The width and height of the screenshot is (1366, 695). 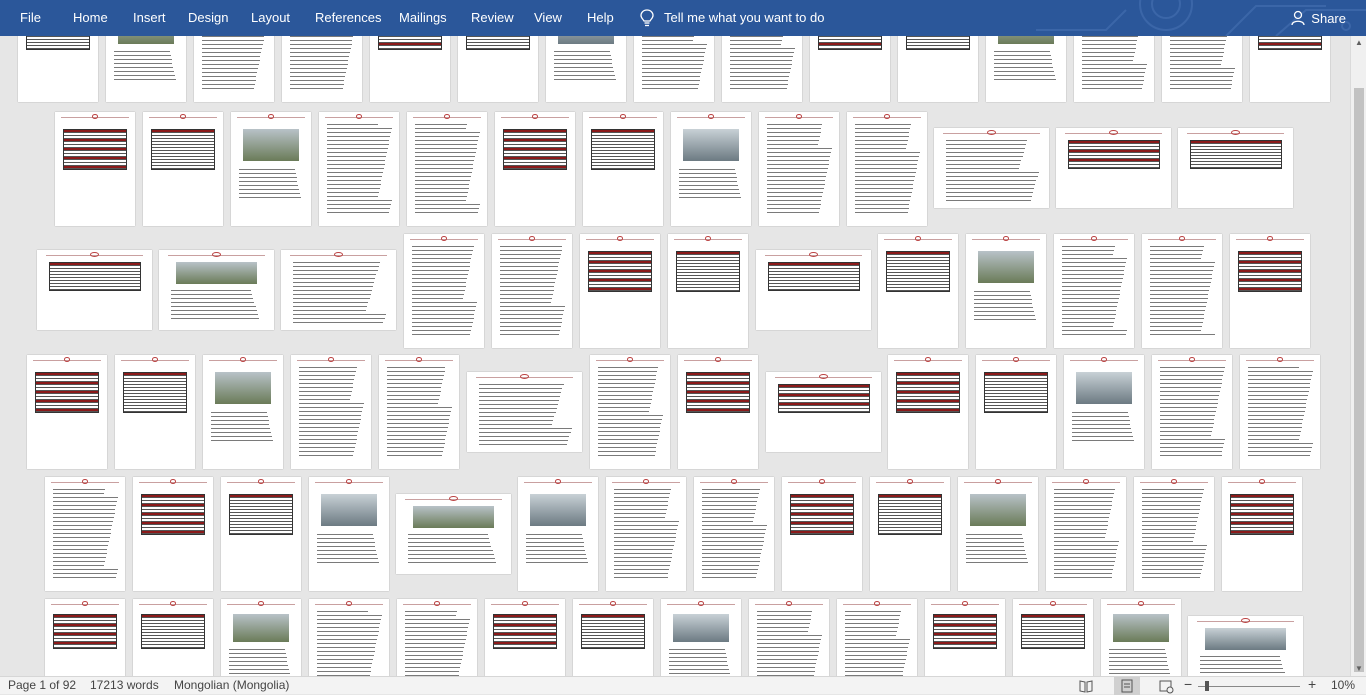 What do you see at coordinates (270, 18) in the screenshot?
I see `tab-layout: Layout` at bounding box center [270, 18].